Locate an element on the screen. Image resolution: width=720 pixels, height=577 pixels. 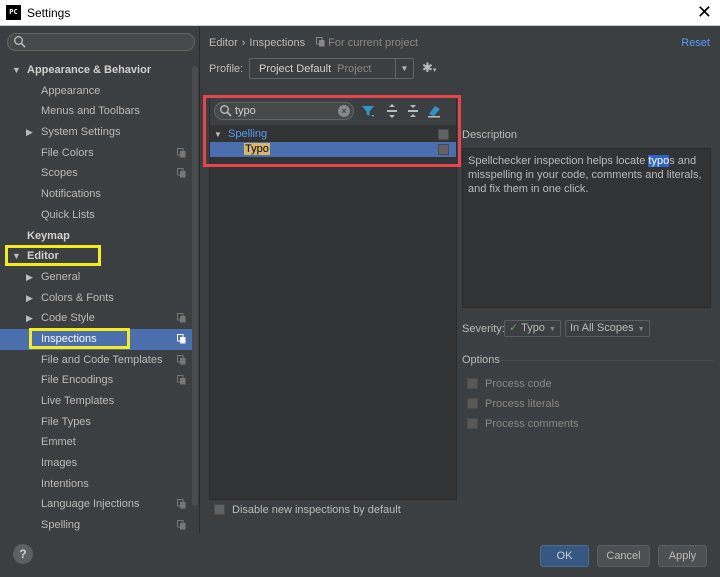
breadcrumb-inspections: Inspections is located at coordinates (277, 43).